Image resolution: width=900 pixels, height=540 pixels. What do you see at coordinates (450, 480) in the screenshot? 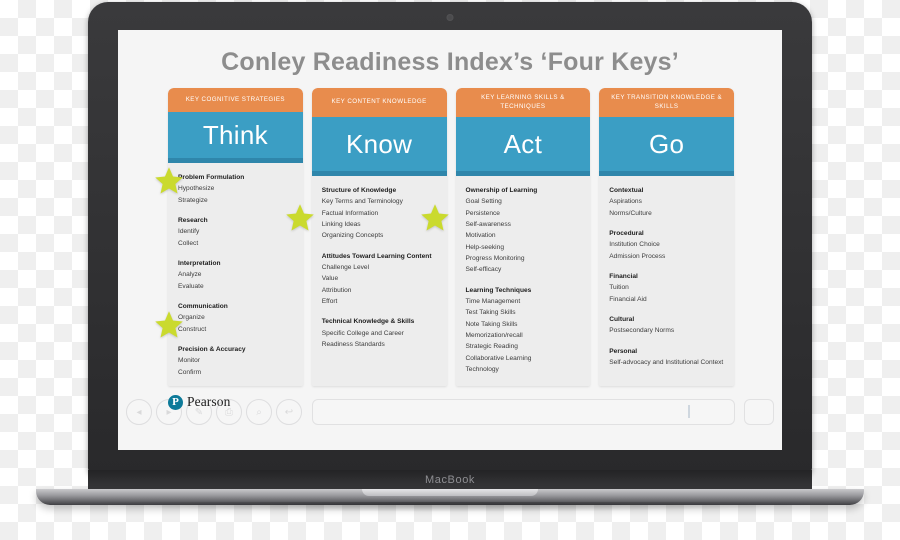
I see `device-label: MacBook` at bounding box center [450, 480].